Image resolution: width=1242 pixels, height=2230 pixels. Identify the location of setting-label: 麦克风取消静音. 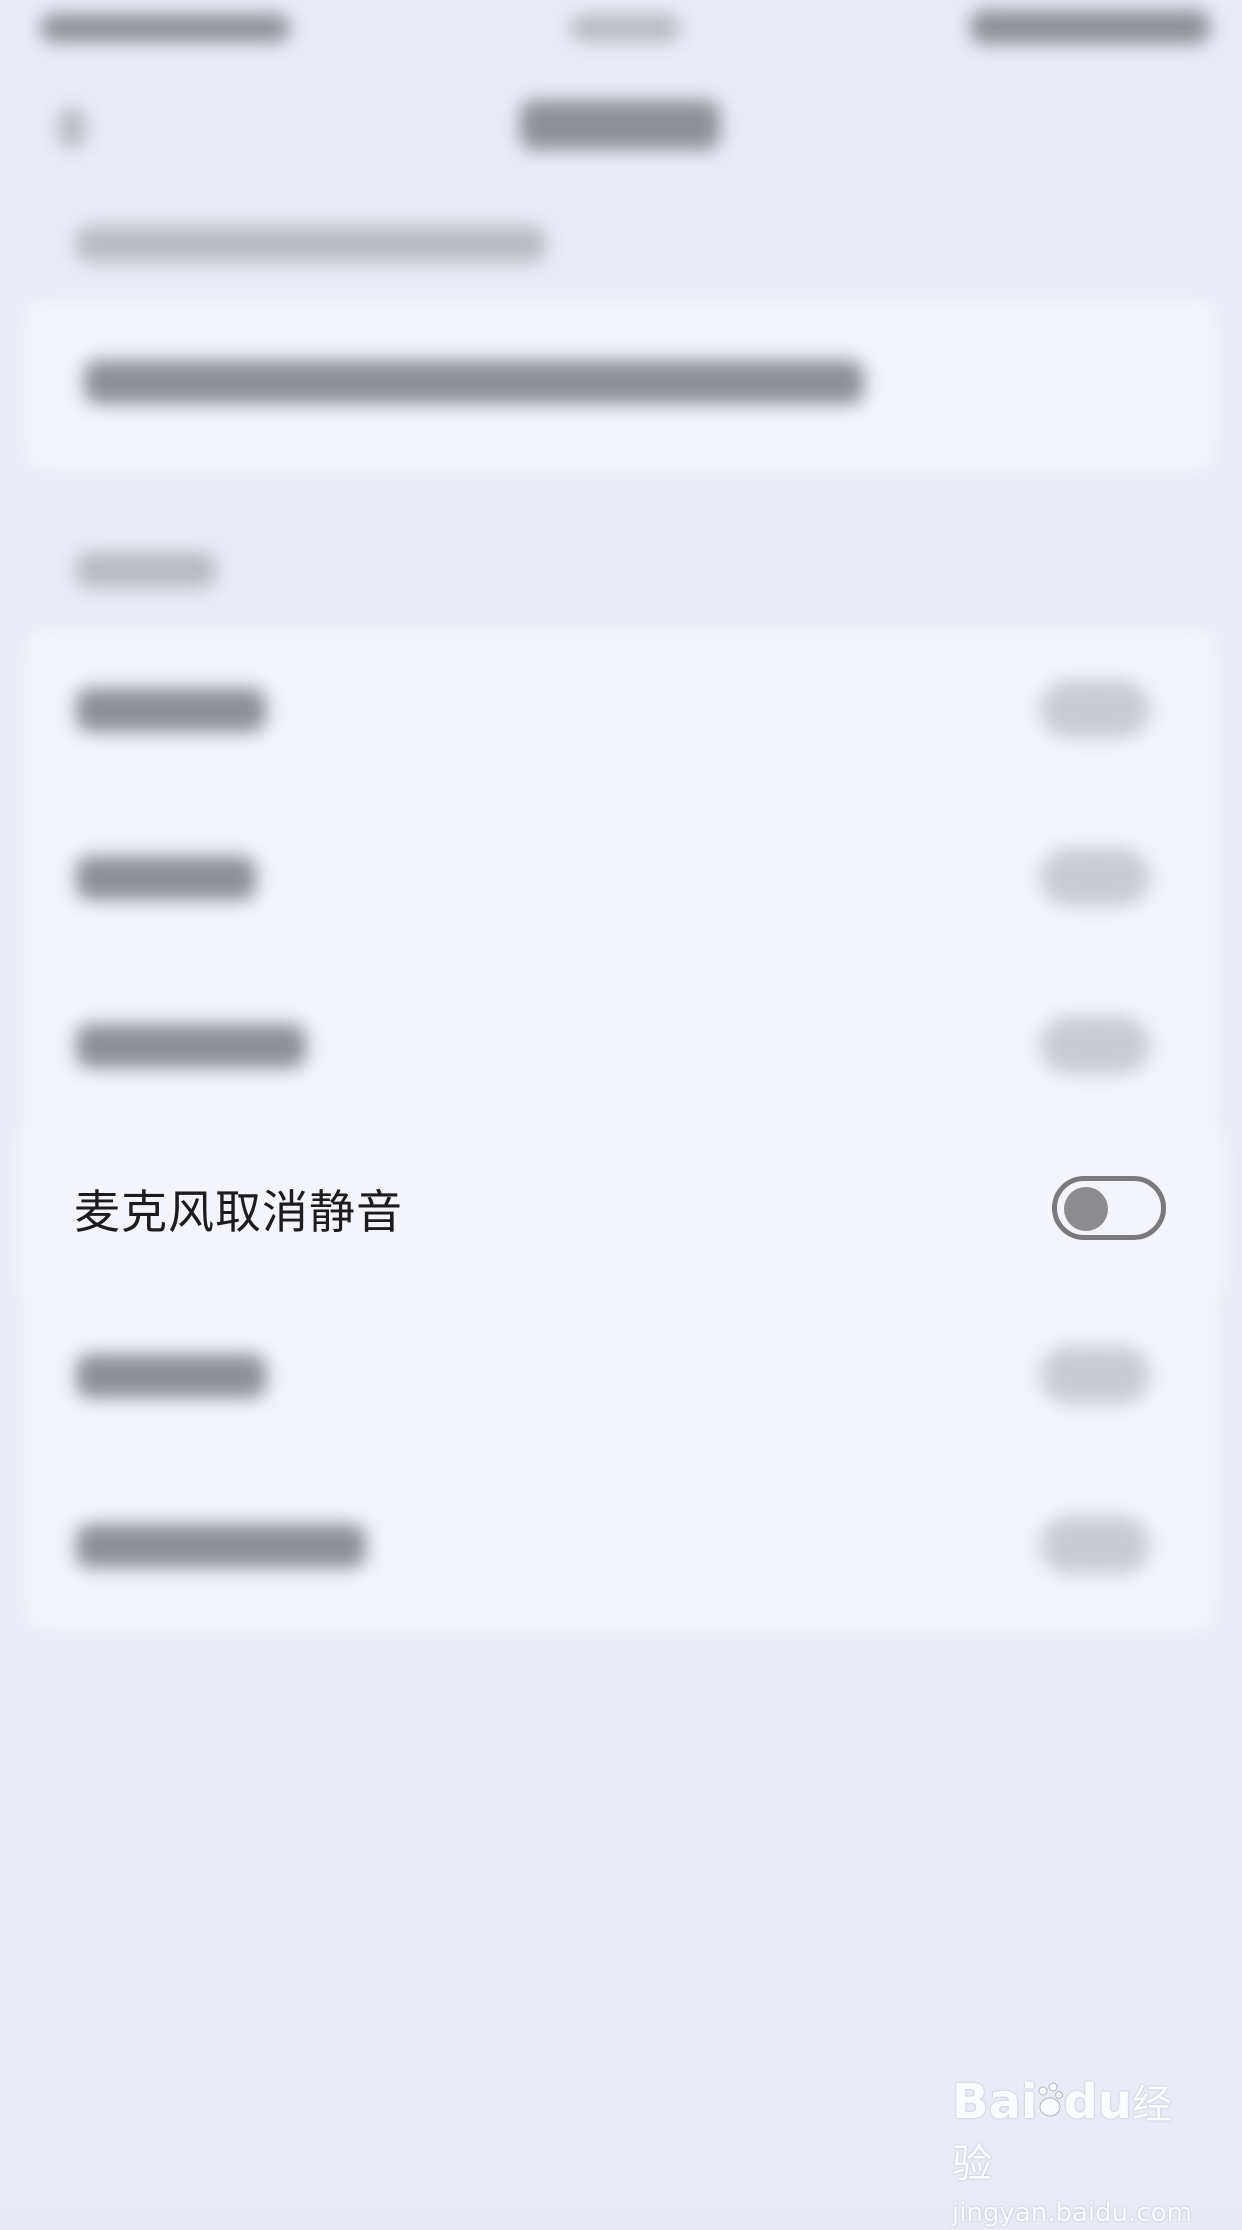
(238, 1212).